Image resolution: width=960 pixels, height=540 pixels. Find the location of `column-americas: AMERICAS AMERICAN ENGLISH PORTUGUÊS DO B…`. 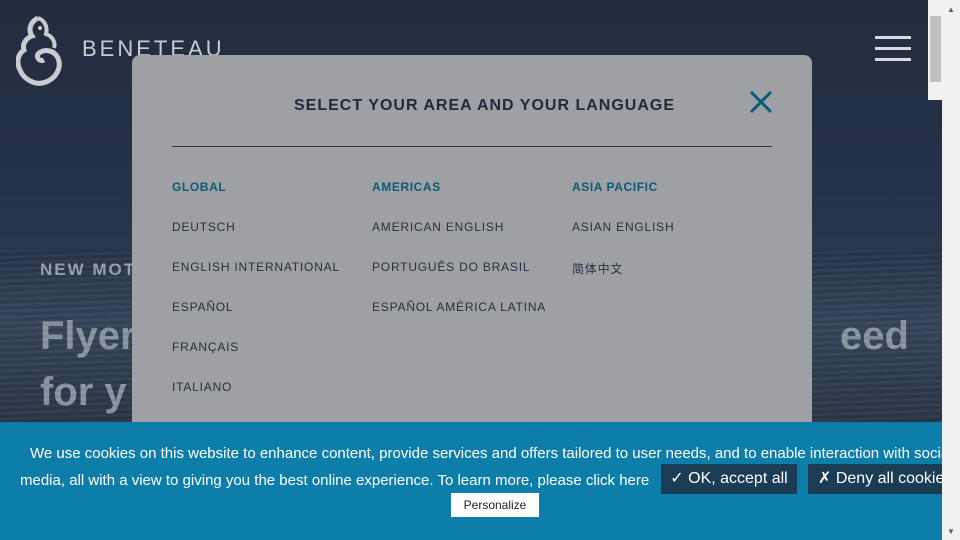

column-americas: AMERICAS AMERICAN ENGLISH PORTUGUÊS DO B… is located at coordinates (459, 260).